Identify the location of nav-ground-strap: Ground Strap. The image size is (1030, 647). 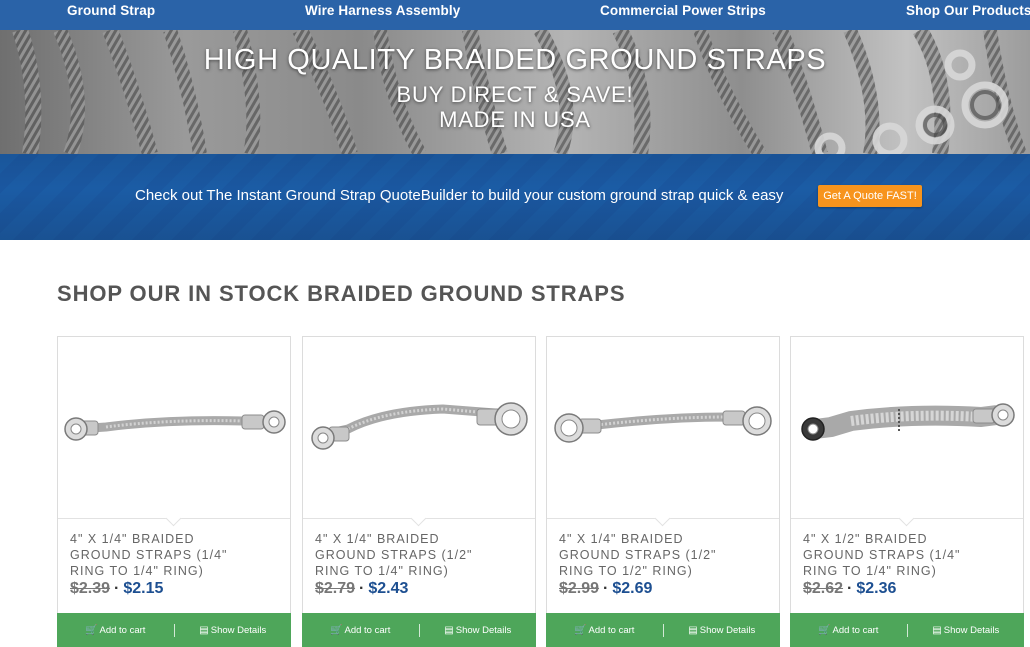
(111, 15).